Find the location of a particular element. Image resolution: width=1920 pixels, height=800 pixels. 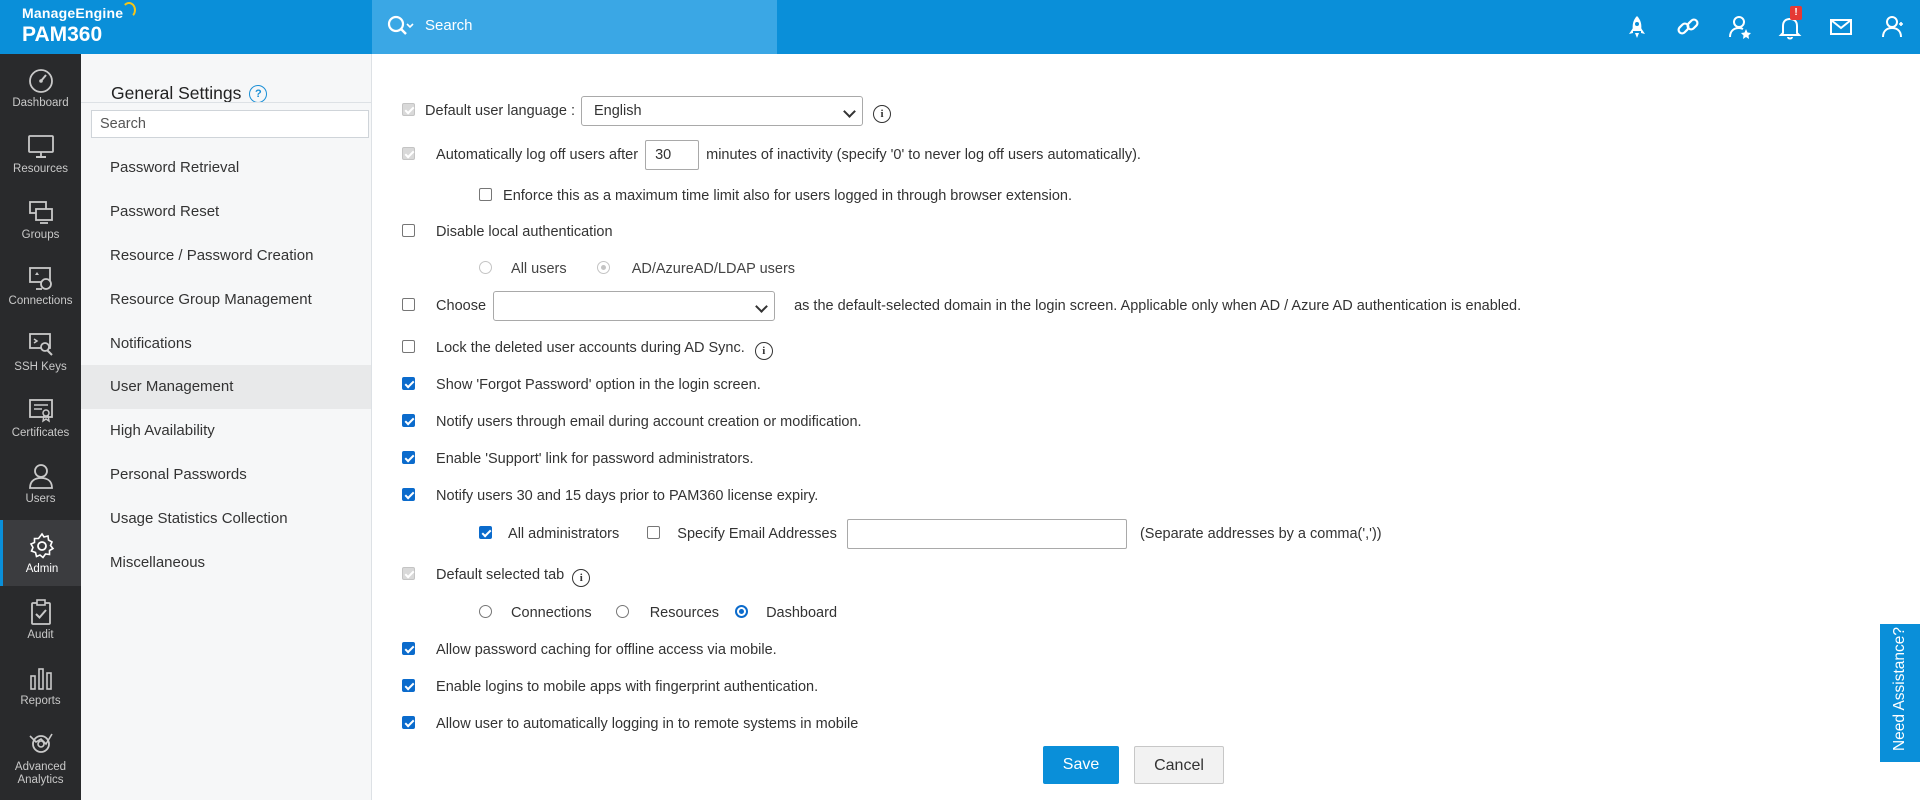

rail-item-groups: Groups is located at coordinates (40, 219).